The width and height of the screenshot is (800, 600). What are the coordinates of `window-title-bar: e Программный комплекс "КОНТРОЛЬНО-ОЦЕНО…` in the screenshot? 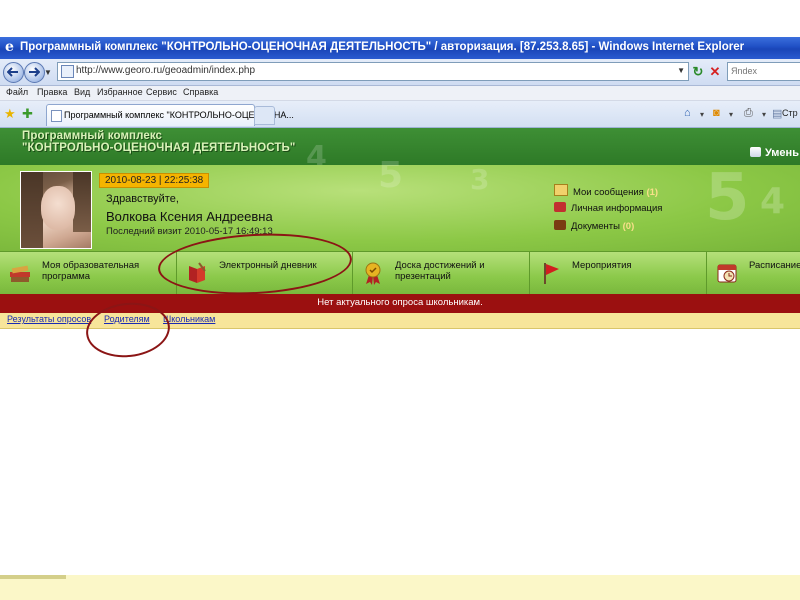 It's located at (400, 48).